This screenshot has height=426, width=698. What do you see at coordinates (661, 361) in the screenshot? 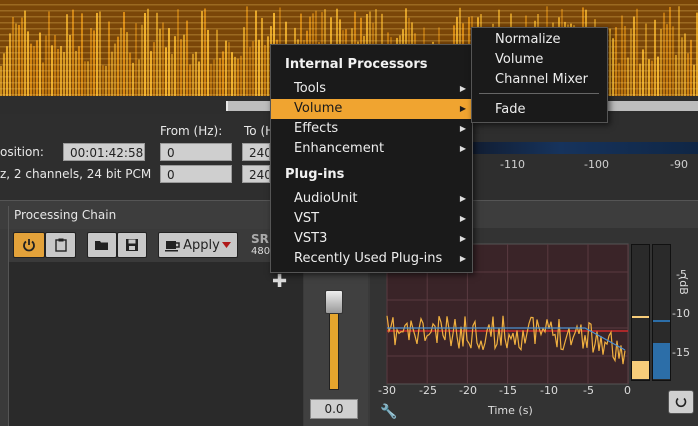
I see `level-meter-right-fill` at bounding box center [661, 361].